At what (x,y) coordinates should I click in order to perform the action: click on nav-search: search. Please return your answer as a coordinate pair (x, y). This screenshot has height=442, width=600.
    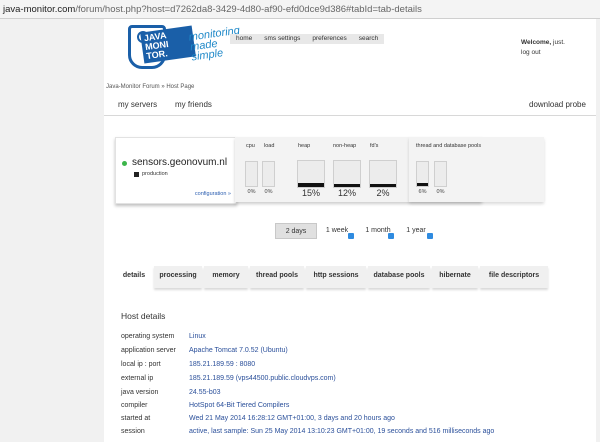
    Looking at the image, I should click on (369, 39).